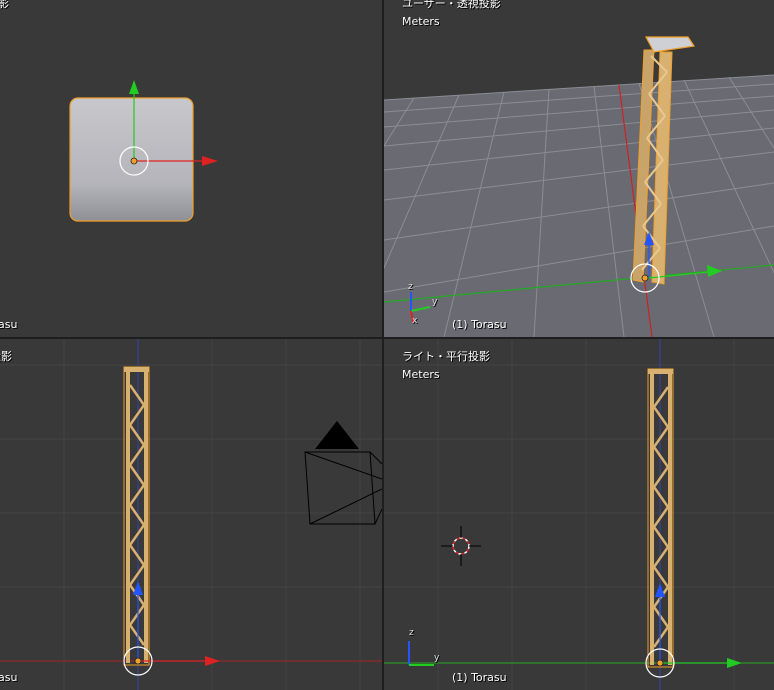 This screenshot has width=774, height=690. What do you see at coordinates (383, 345) in the screenshot?
I see `viewport-vertical-divider` at bounding box center [383, 345].